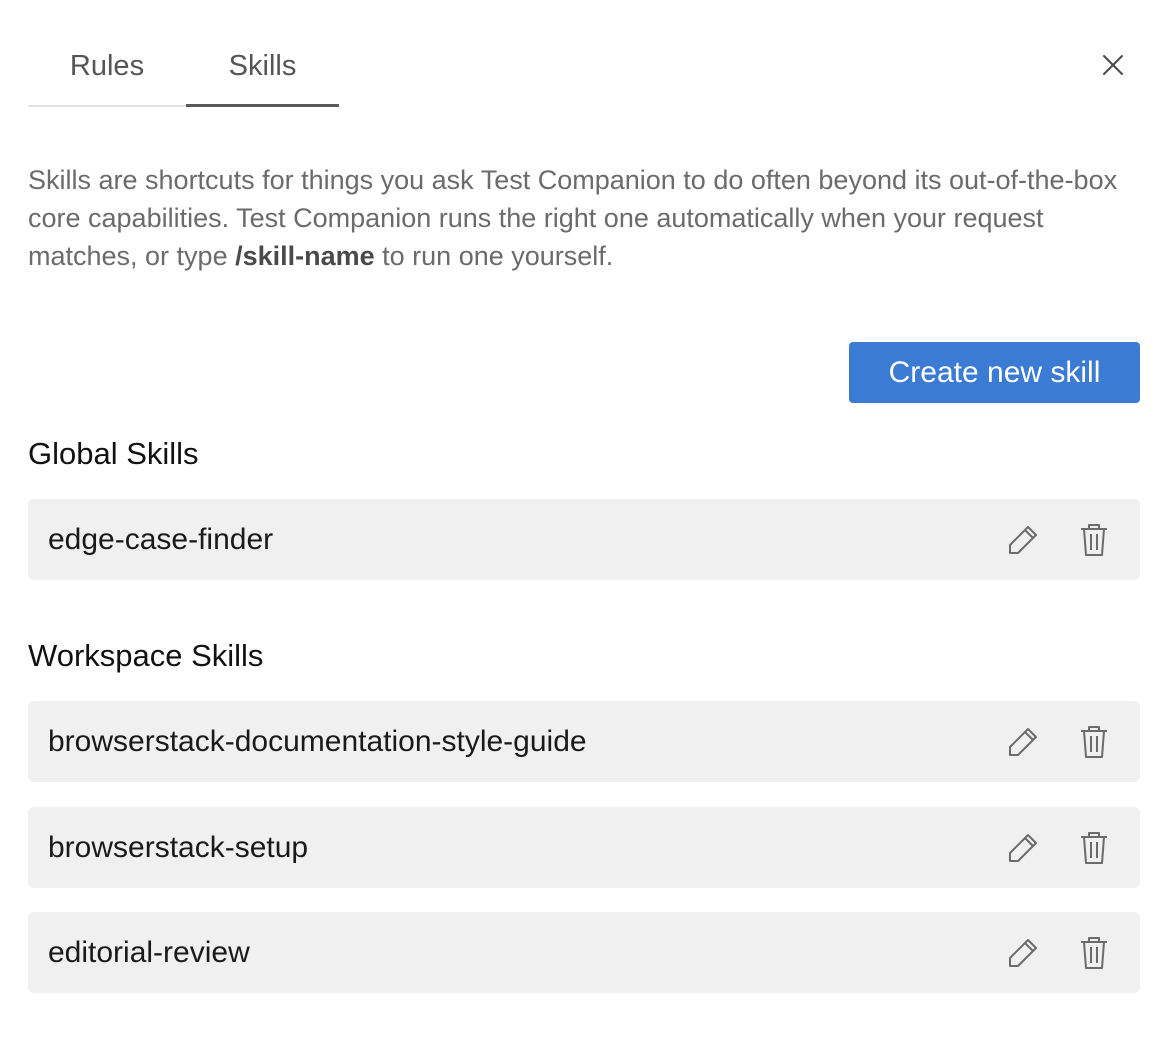 The image size is (1164, 1042). What do you see at coordinates (262, 66) in the screenshot?
I see `tab-skills-label: Skills` at bounding box center [262, 66].